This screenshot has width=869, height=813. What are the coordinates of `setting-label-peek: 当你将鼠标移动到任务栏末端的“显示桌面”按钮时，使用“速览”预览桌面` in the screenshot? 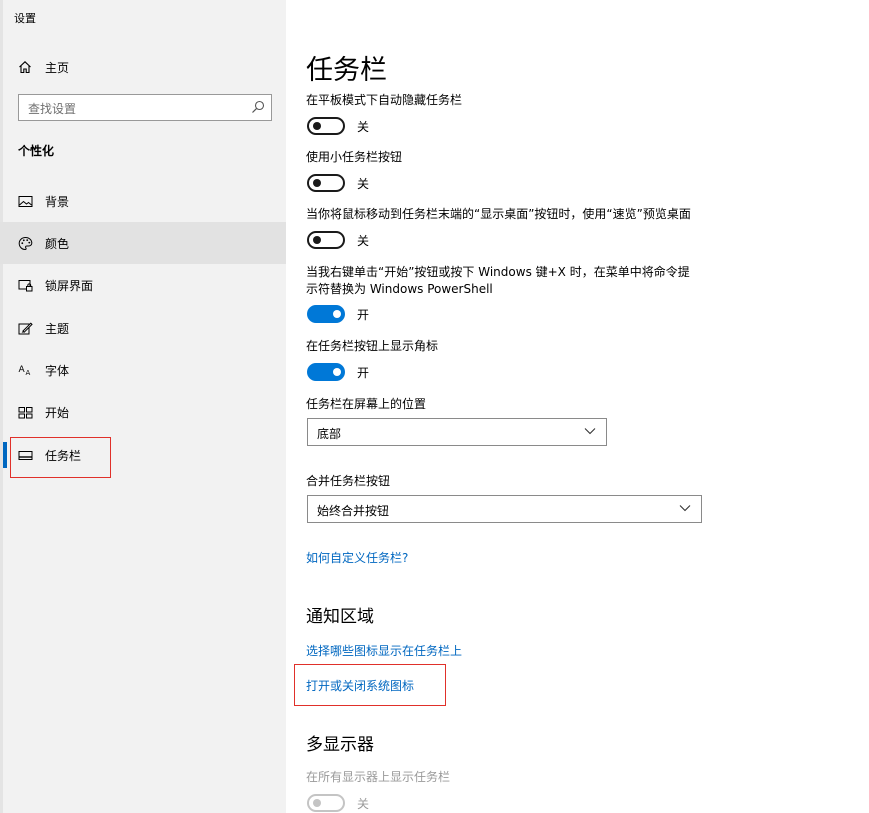 It's located at (498, 214).